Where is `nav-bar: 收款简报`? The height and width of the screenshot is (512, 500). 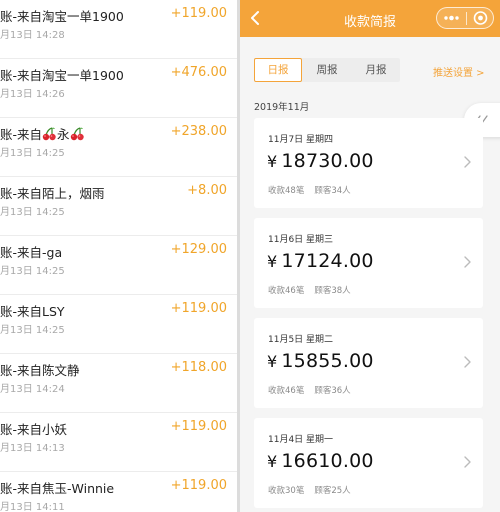 nav-bar: 收款简报 is located at coordinates (370, 18).